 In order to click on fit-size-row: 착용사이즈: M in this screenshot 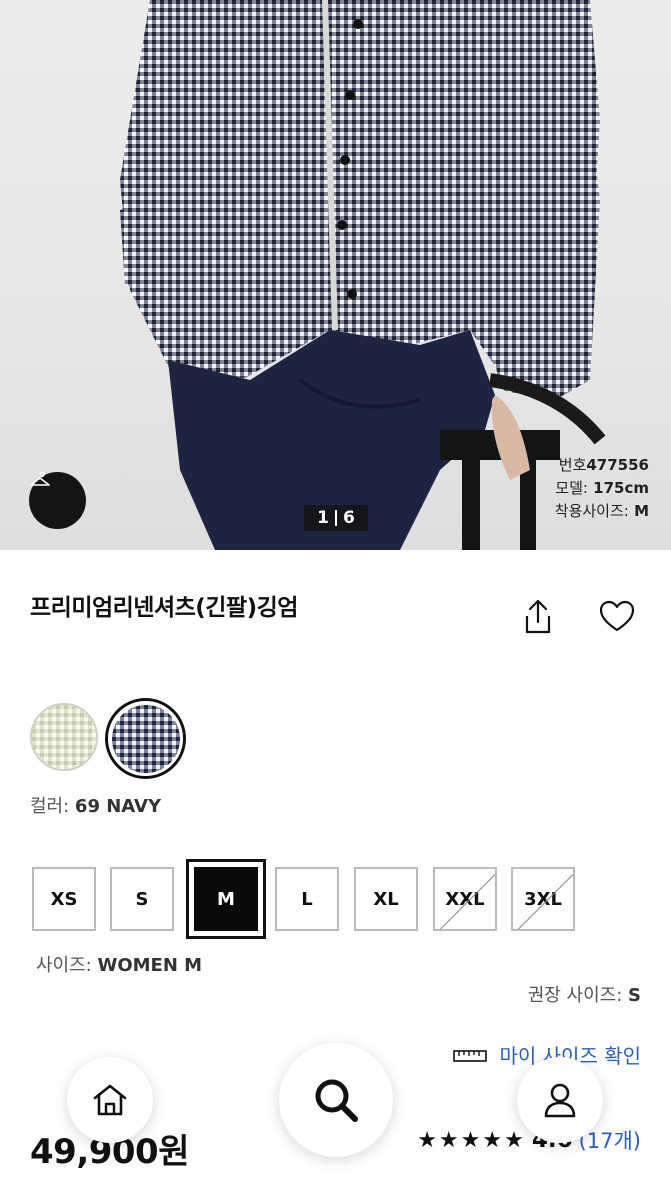, I will do `click(602, 511)`.